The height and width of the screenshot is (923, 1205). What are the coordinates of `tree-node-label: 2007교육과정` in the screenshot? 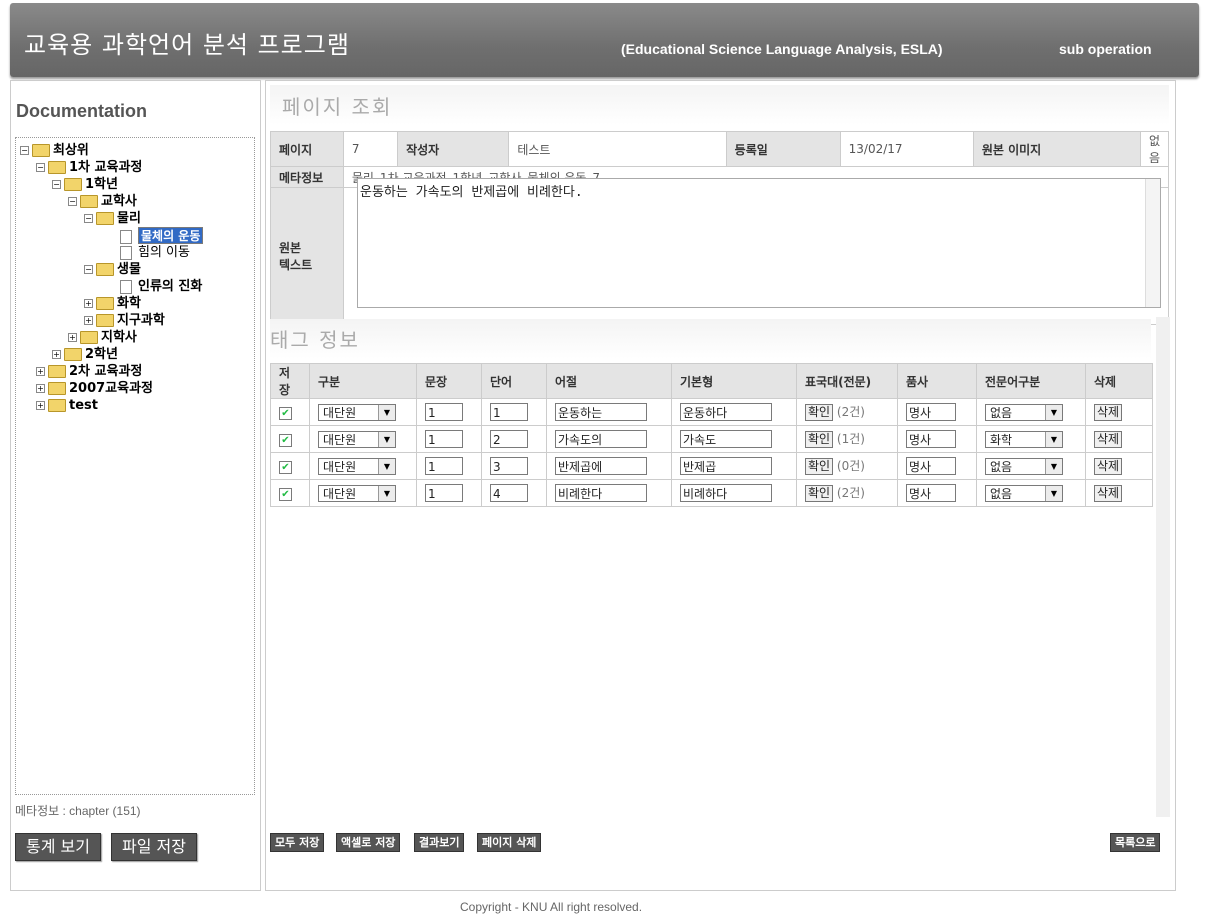 It's located at (111, 388).